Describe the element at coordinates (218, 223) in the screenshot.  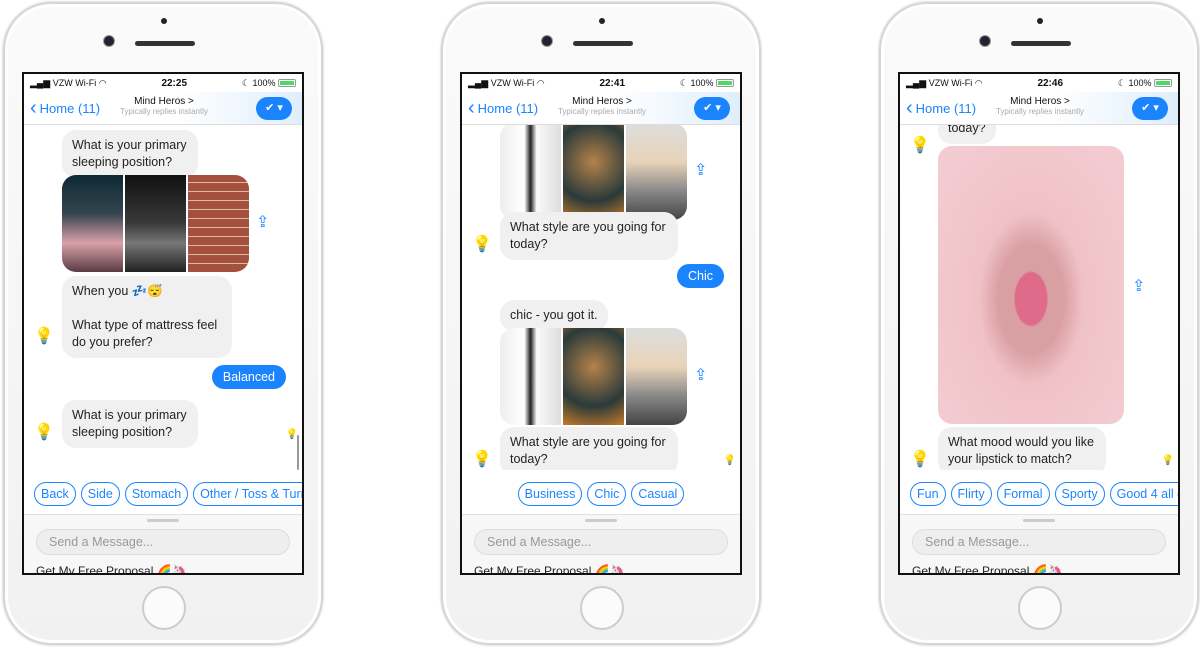
I see `brick-wall-image` at that location.